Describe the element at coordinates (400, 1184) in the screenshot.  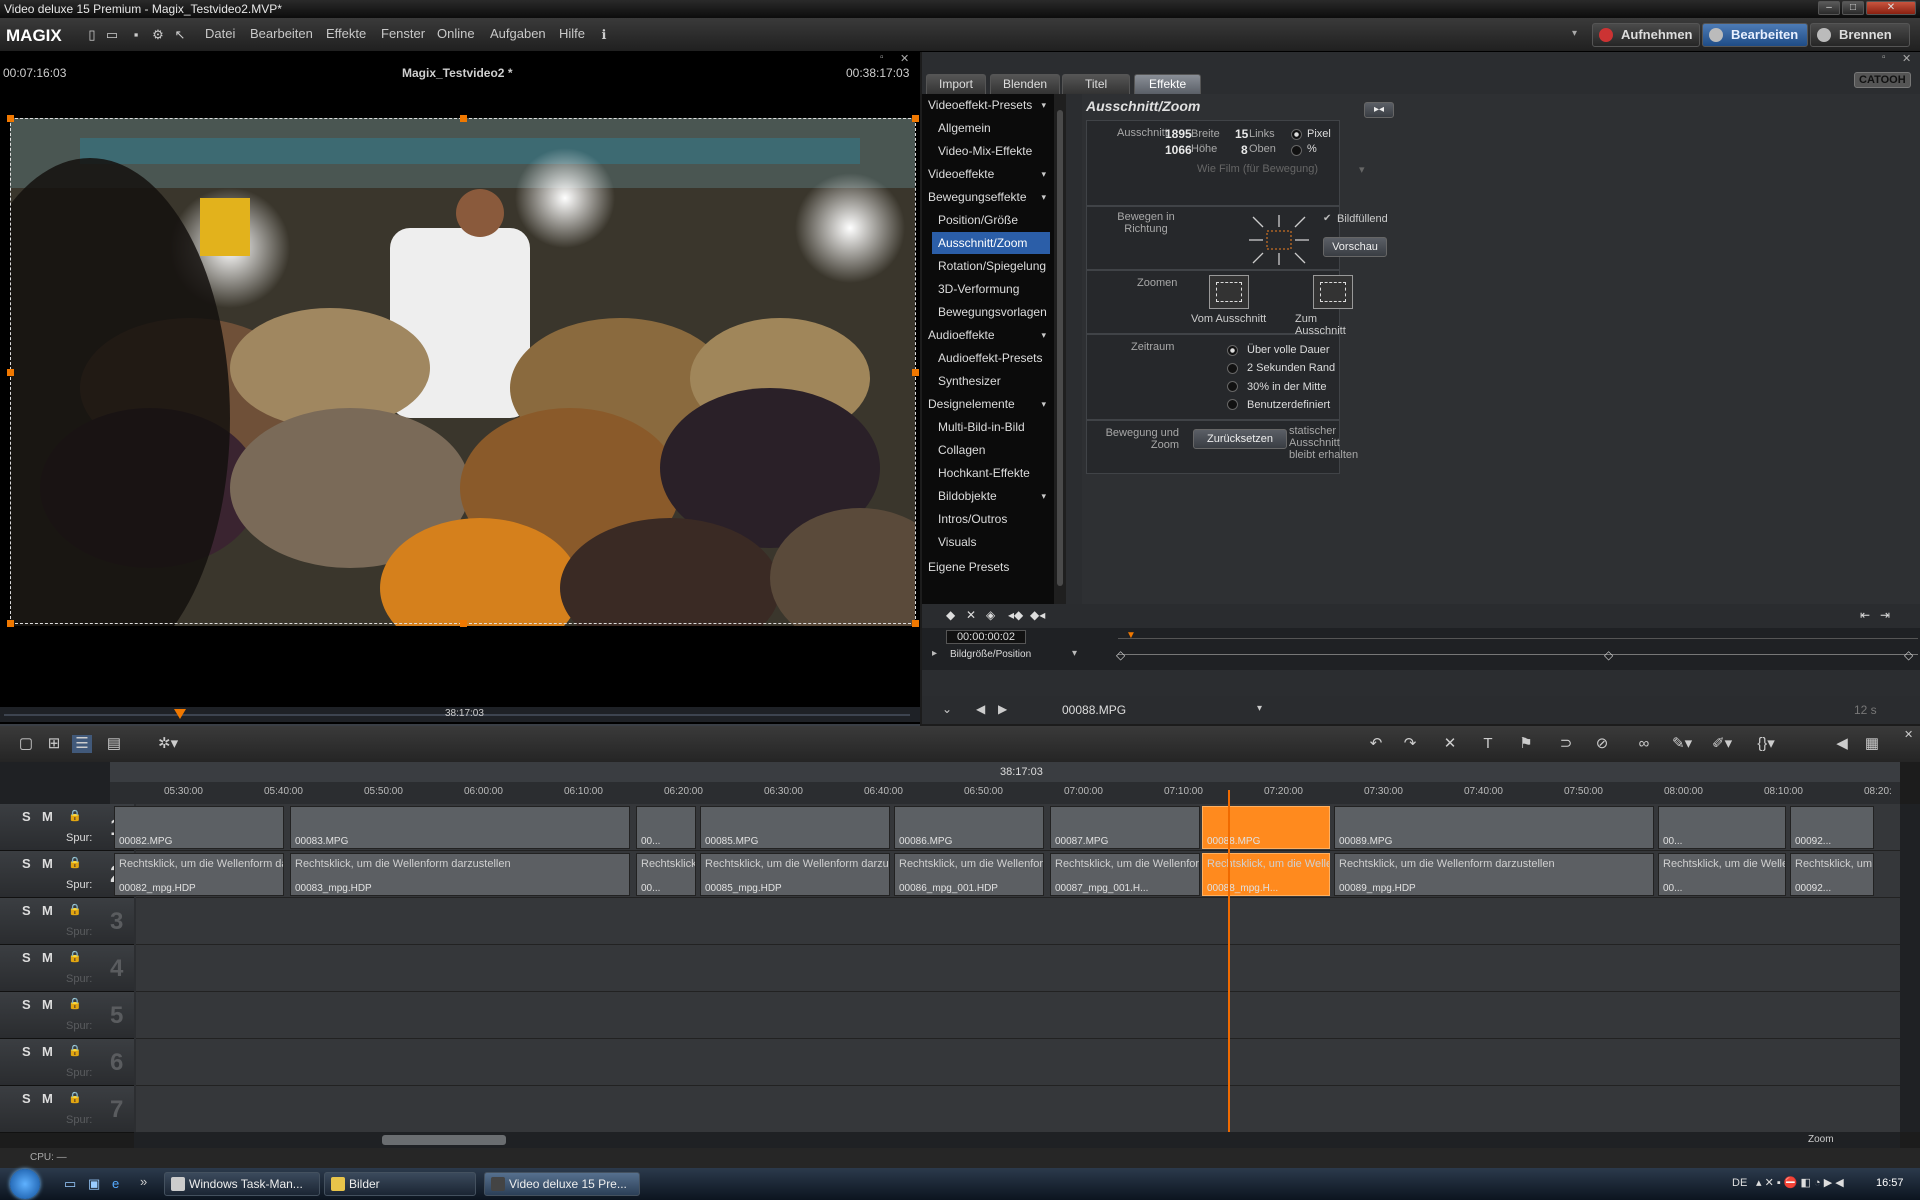
I see `taskbar-item-bilder: Bilder` at that location.